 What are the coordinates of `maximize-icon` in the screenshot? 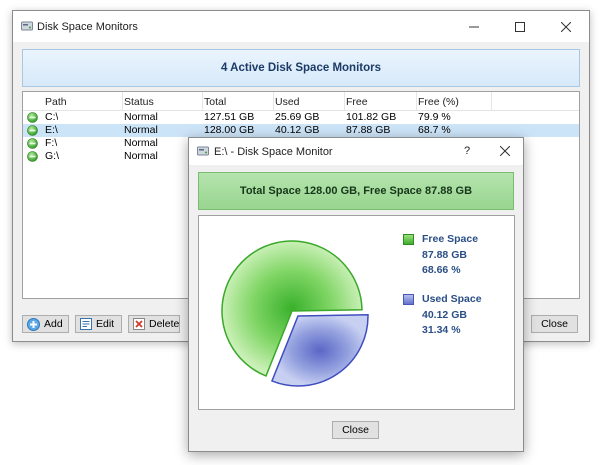 It's located at (520, 26).